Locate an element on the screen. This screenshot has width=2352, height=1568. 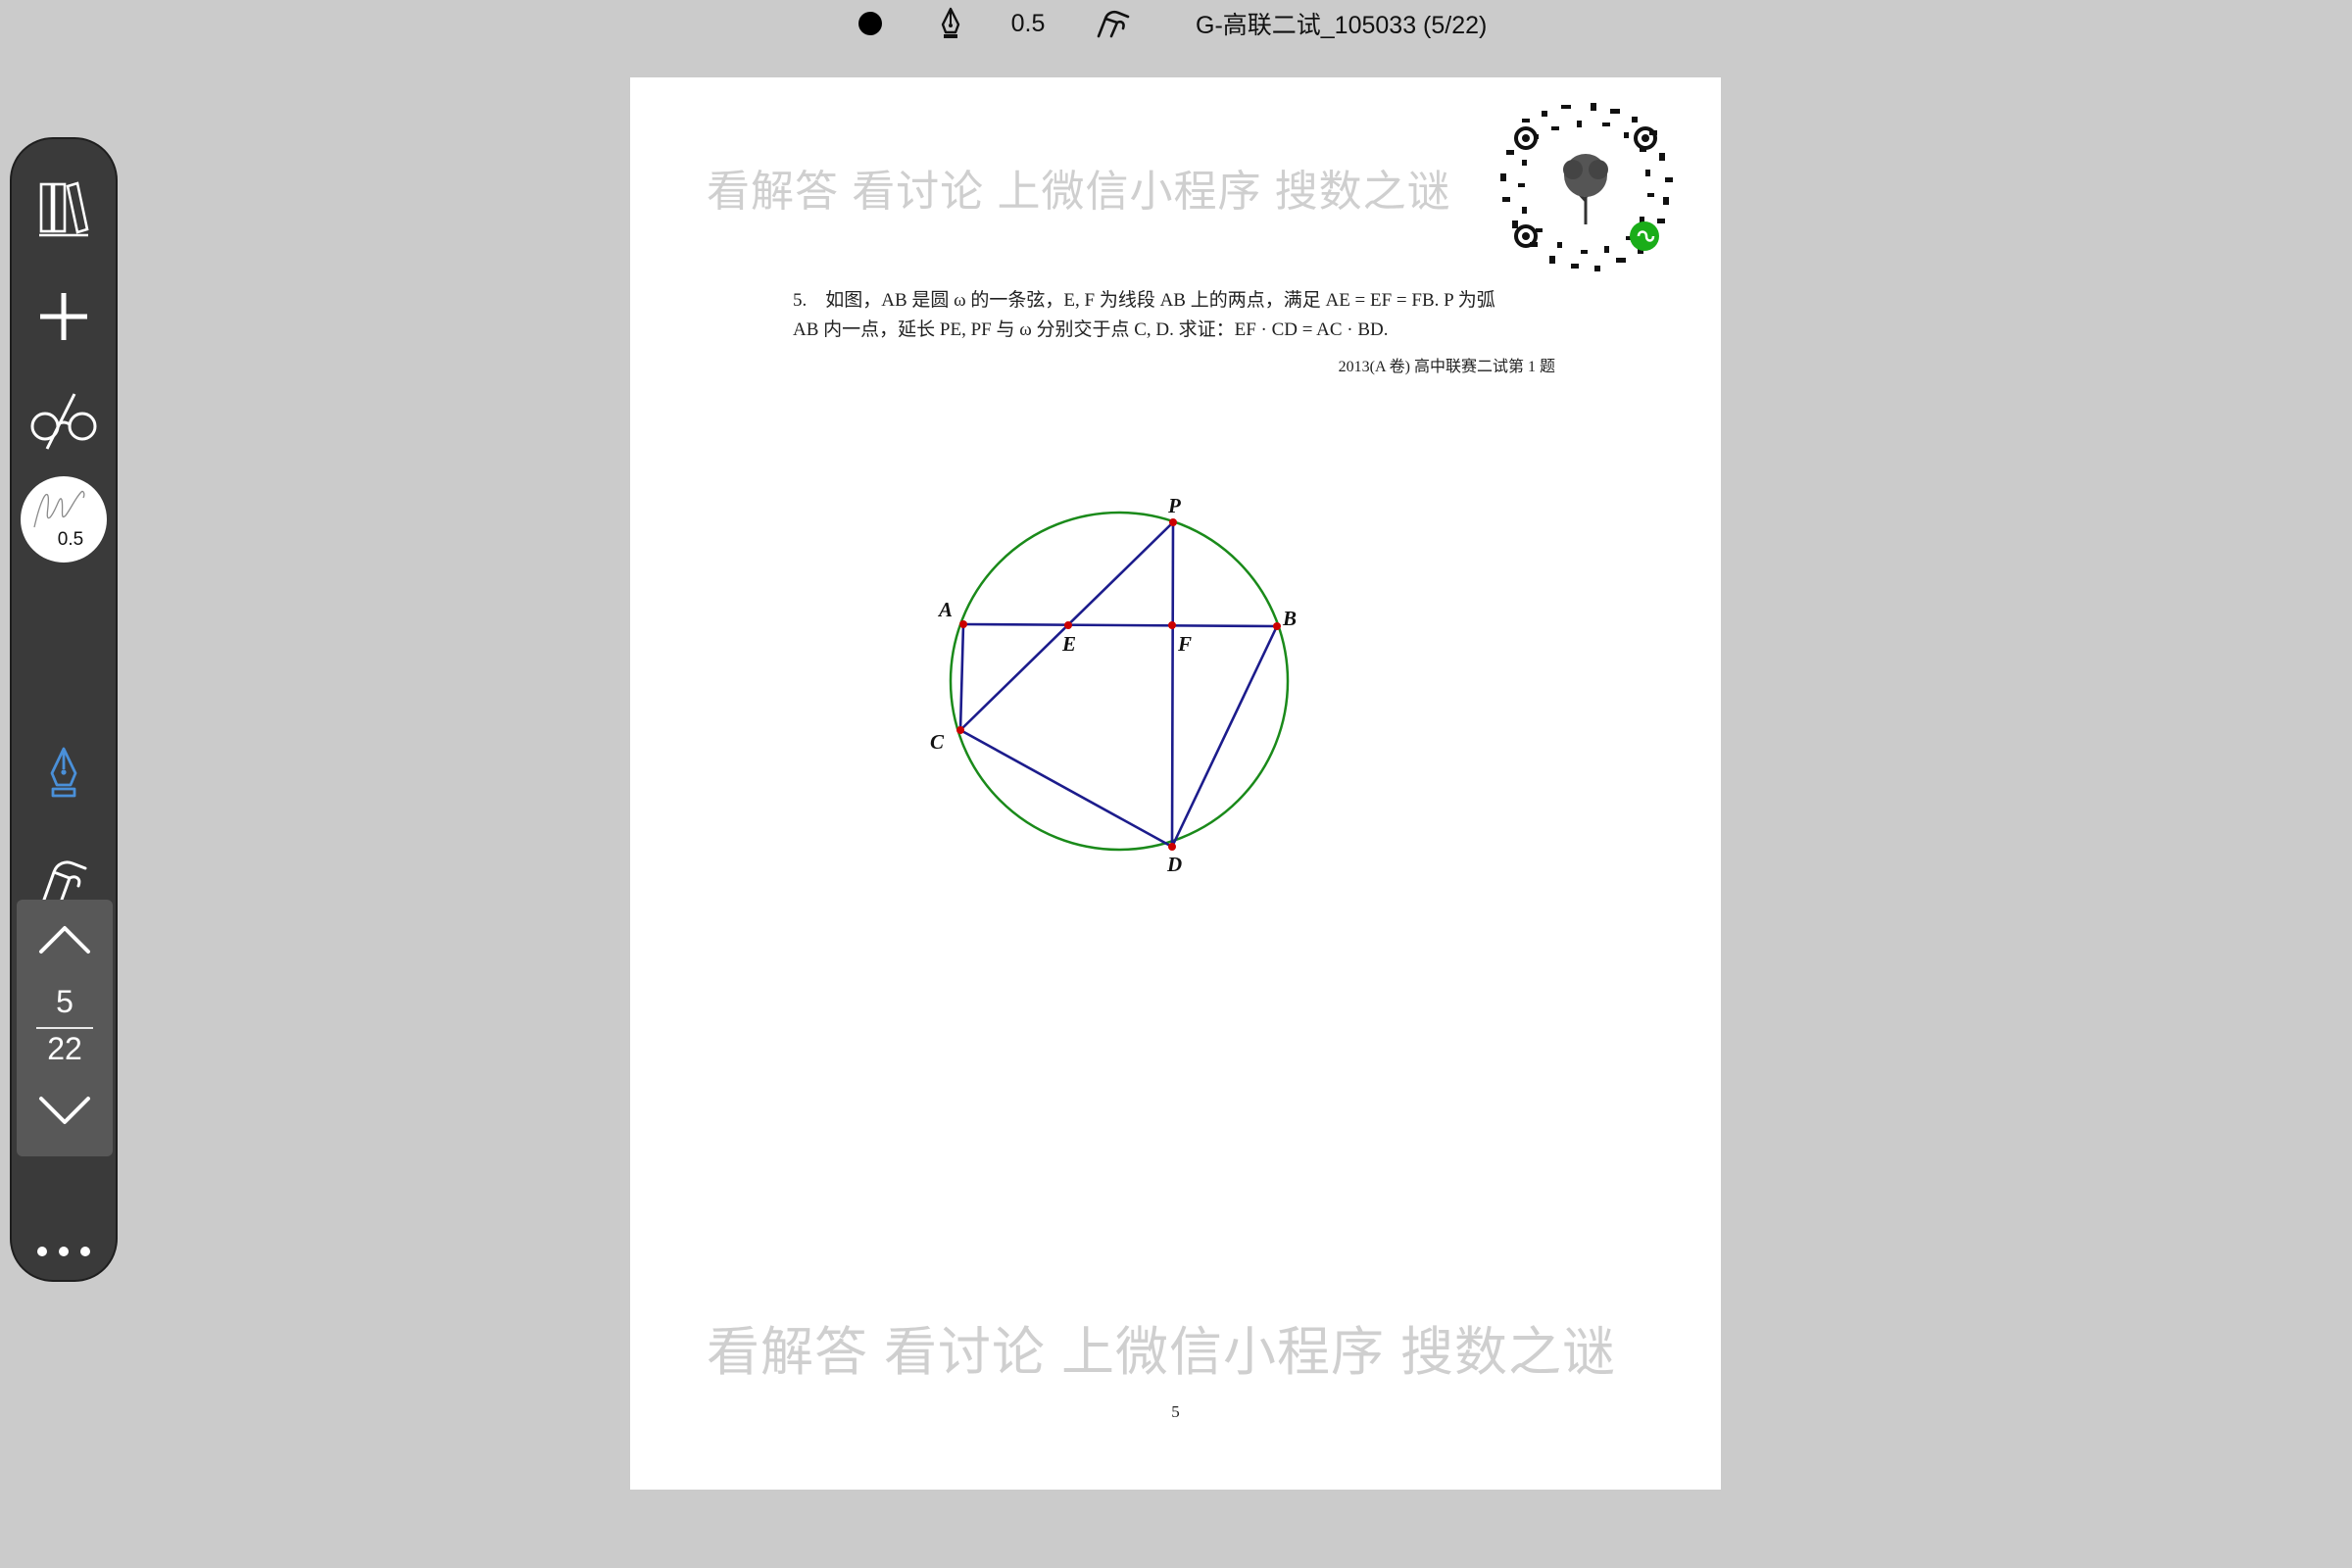
glasses-icon is located at coordinates (63, 421).